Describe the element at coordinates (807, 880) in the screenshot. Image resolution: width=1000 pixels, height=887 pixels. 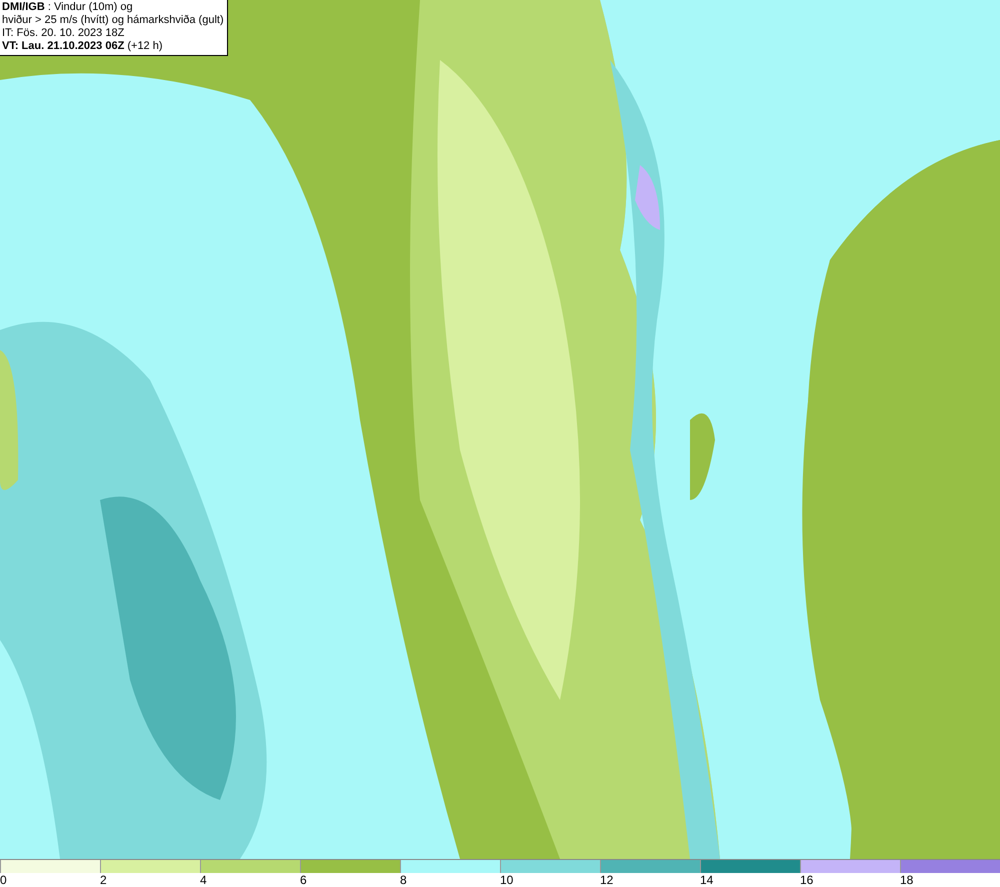
I see `legend-label: 16` at that location.